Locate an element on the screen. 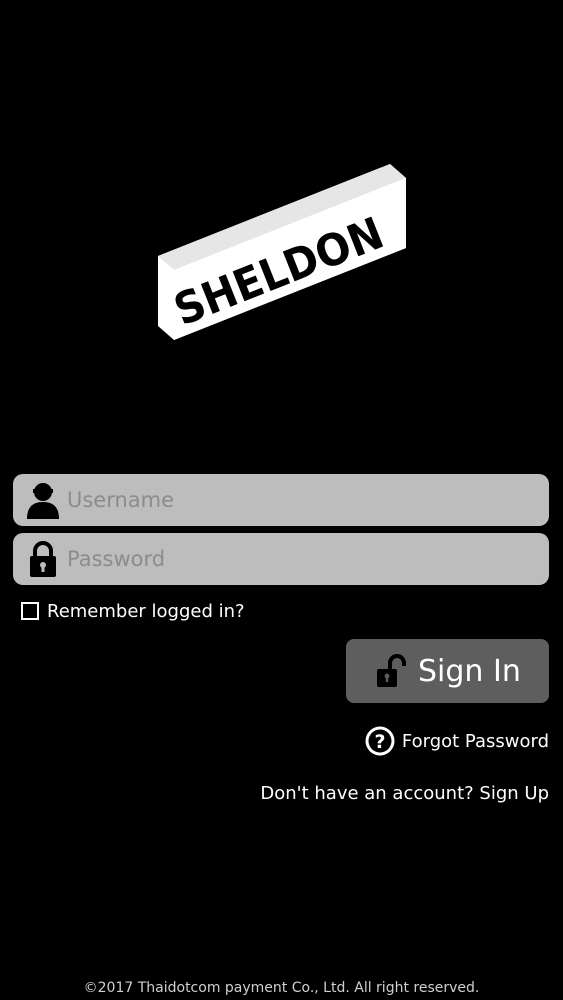 The height and width of the screenshot is (1000, 563). forgot-password-link: ? Forgot Password is located at coordinates (456, 741).